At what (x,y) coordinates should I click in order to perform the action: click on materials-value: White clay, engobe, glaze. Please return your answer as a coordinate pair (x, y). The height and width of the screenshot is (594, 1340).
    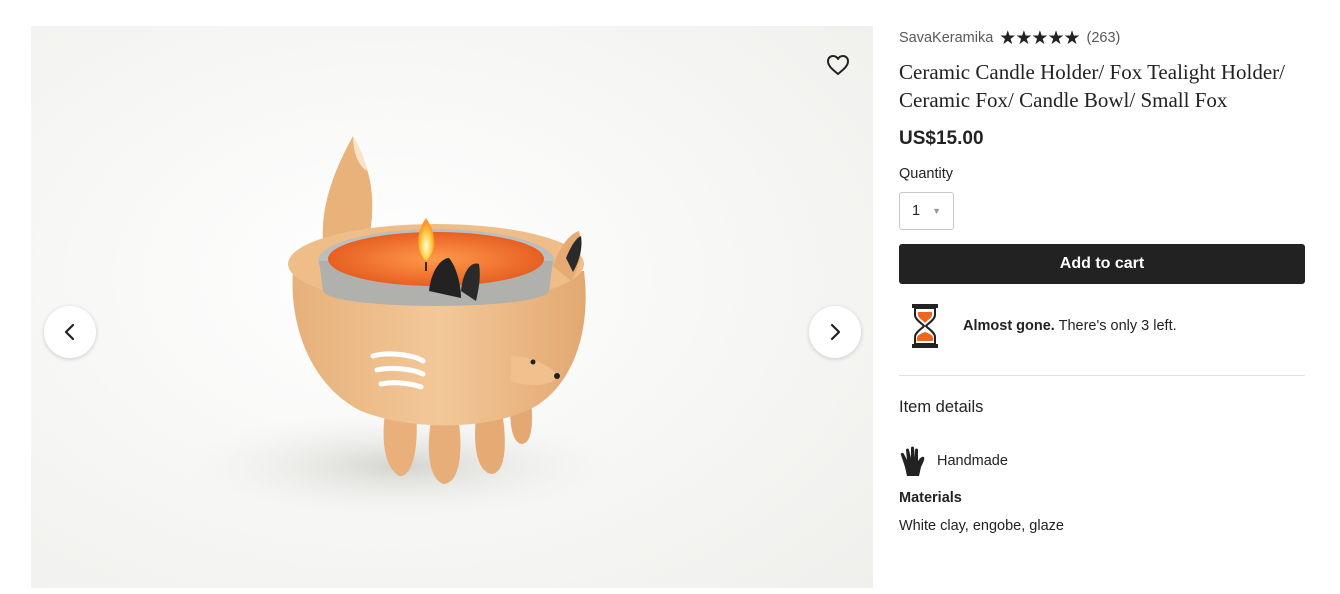
    Looking at the image, I should click on (981, 526).